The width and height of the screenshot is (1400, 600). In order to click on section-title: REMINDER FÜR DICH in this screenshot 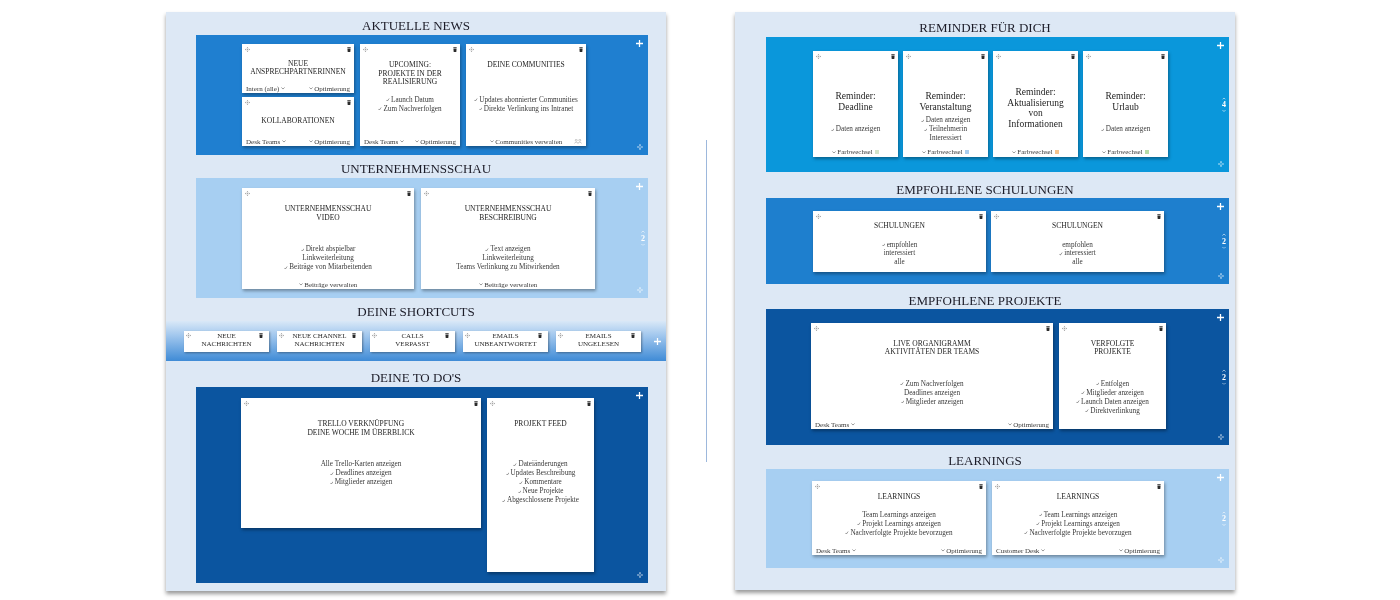, I will do `click(985, 28)`.